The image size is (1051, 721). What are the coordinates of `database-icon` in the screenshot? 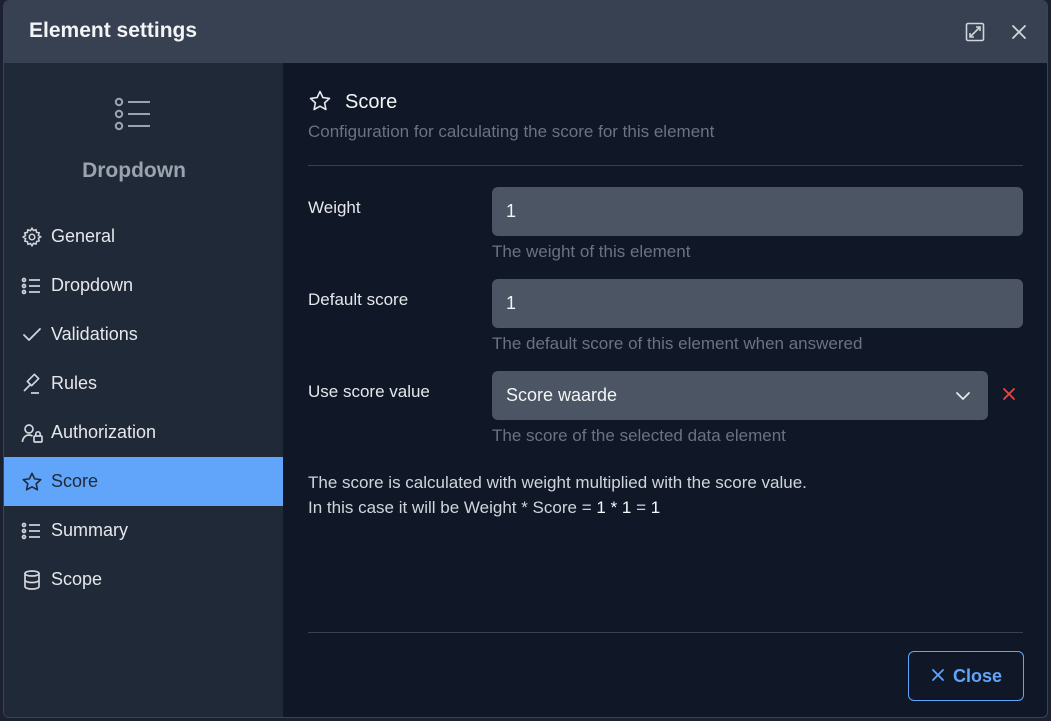 It's located at (32, 580).